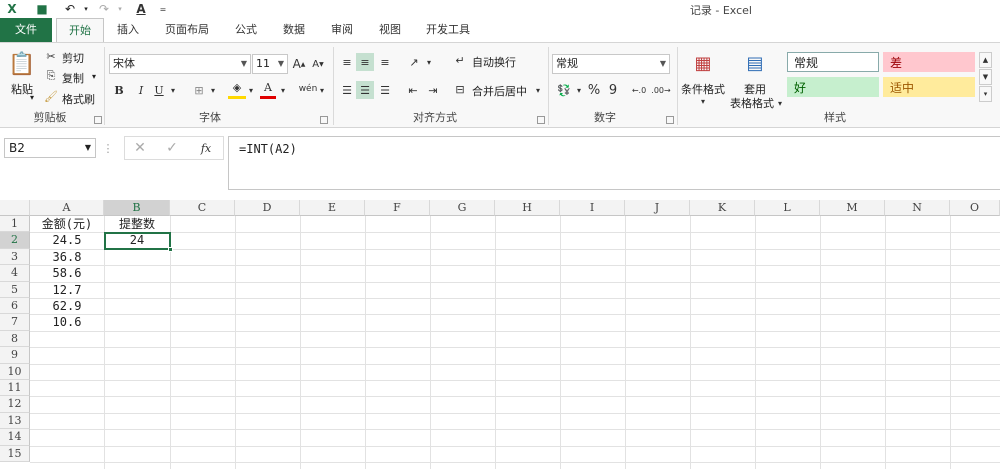 Image resolution: width=1000 pixels, height=469 pixels. What do you see at coordinates (94, 76) in the screenshot?
I see `copy-dropdown-icon: ▾` at bounding box center [94, 76].